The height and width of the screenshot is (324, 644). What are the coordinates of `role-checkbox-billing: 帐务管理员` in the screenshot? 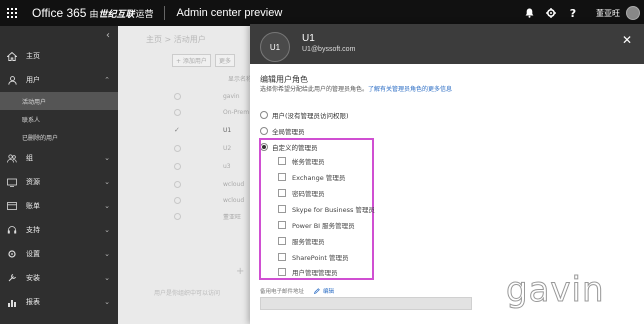 It's located at (301, 161).